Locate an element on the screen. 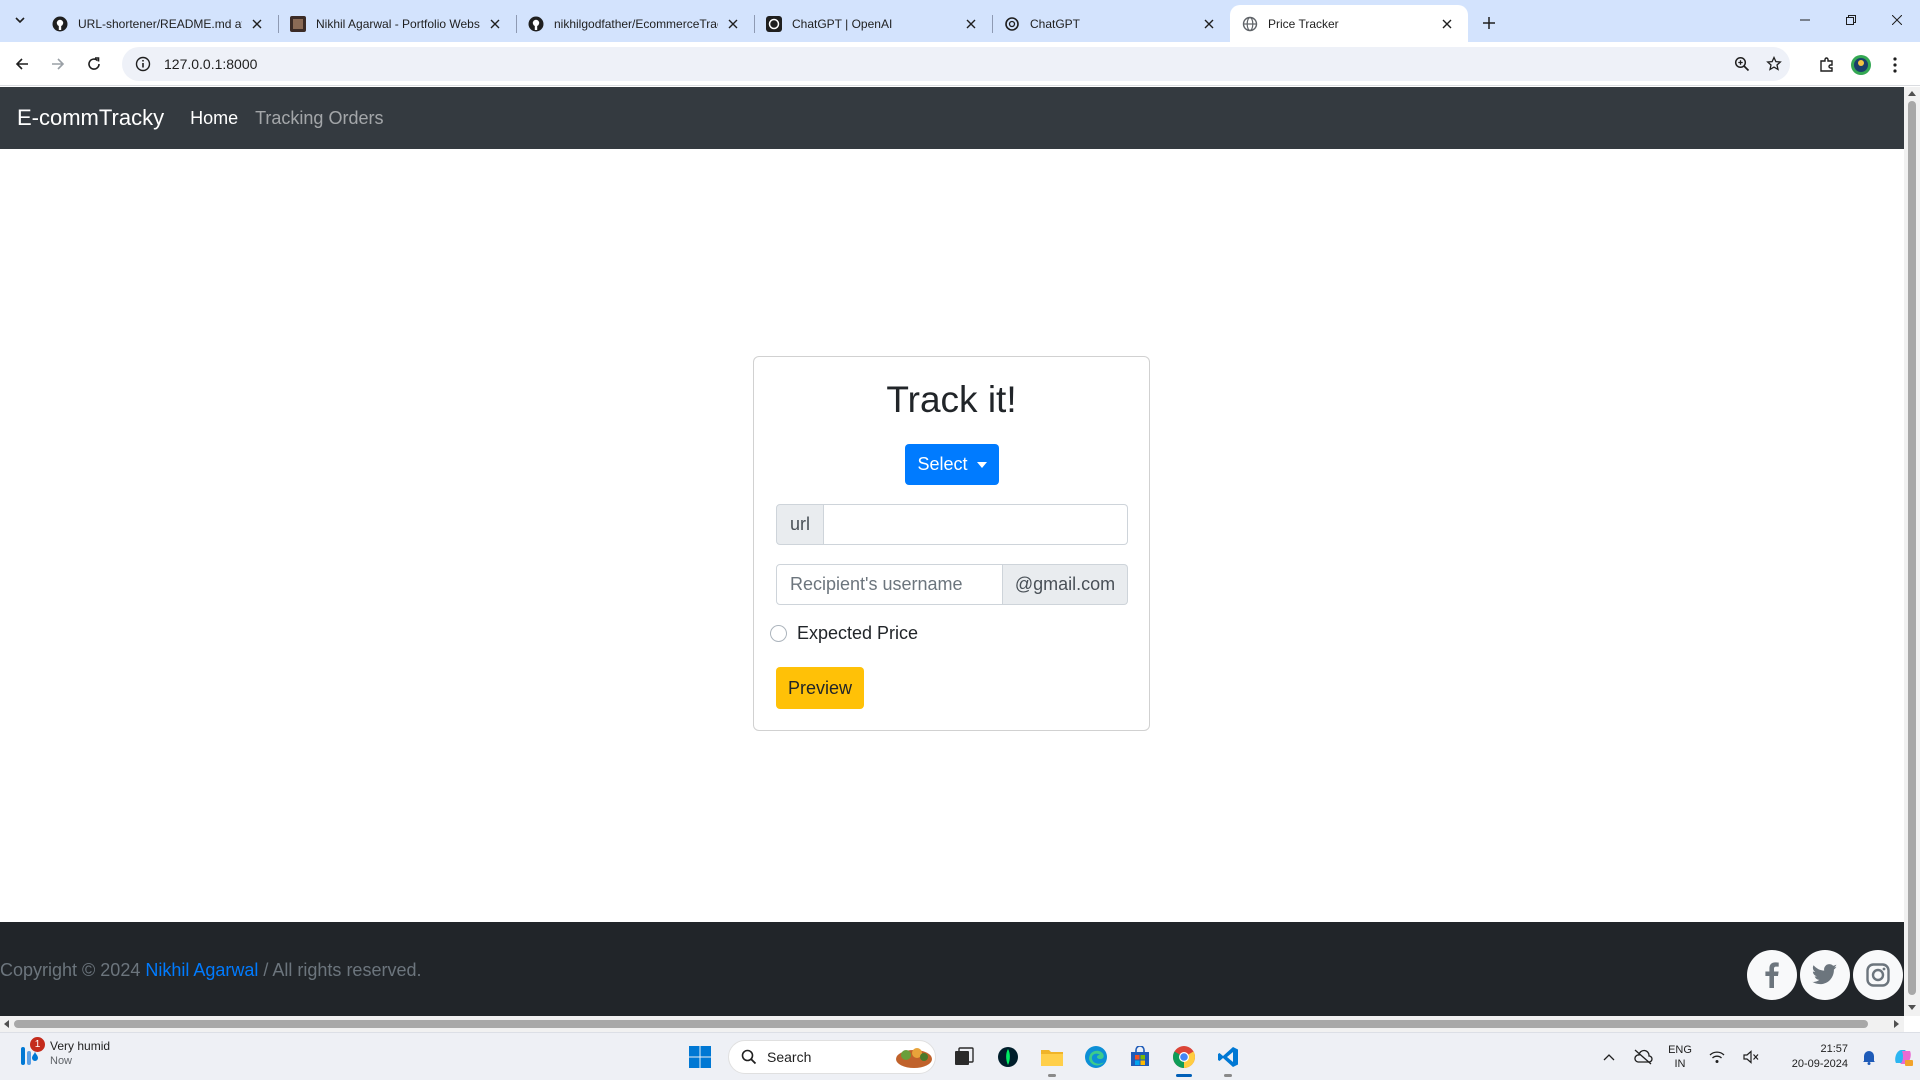 Image resolution: width=1920 pixels, height=1080 pixels. system-tray: ENG IN 21:57 20-09-2024 is located at coordinates (1756, 1056).